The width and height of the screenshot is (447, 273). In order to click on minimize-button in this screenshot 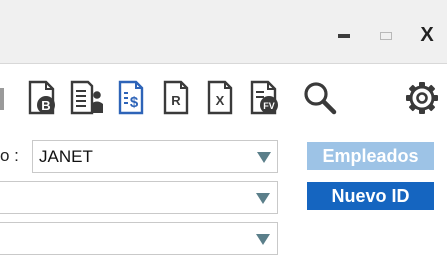, I will do `click(345, 35)`.